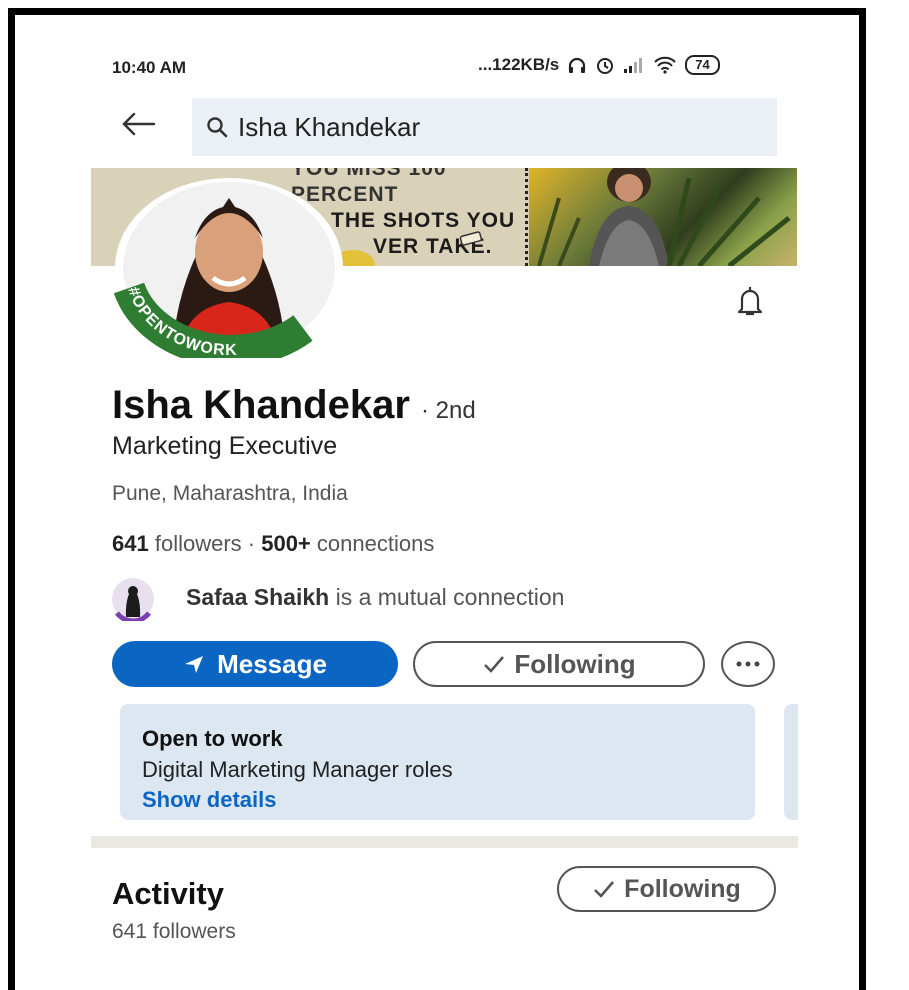 Image resolution: width=909 pixels, height=990 pixels. Describe the element at coordinates (205, 543) in the screenshot. I see `followers-label: followers ·` at that location.